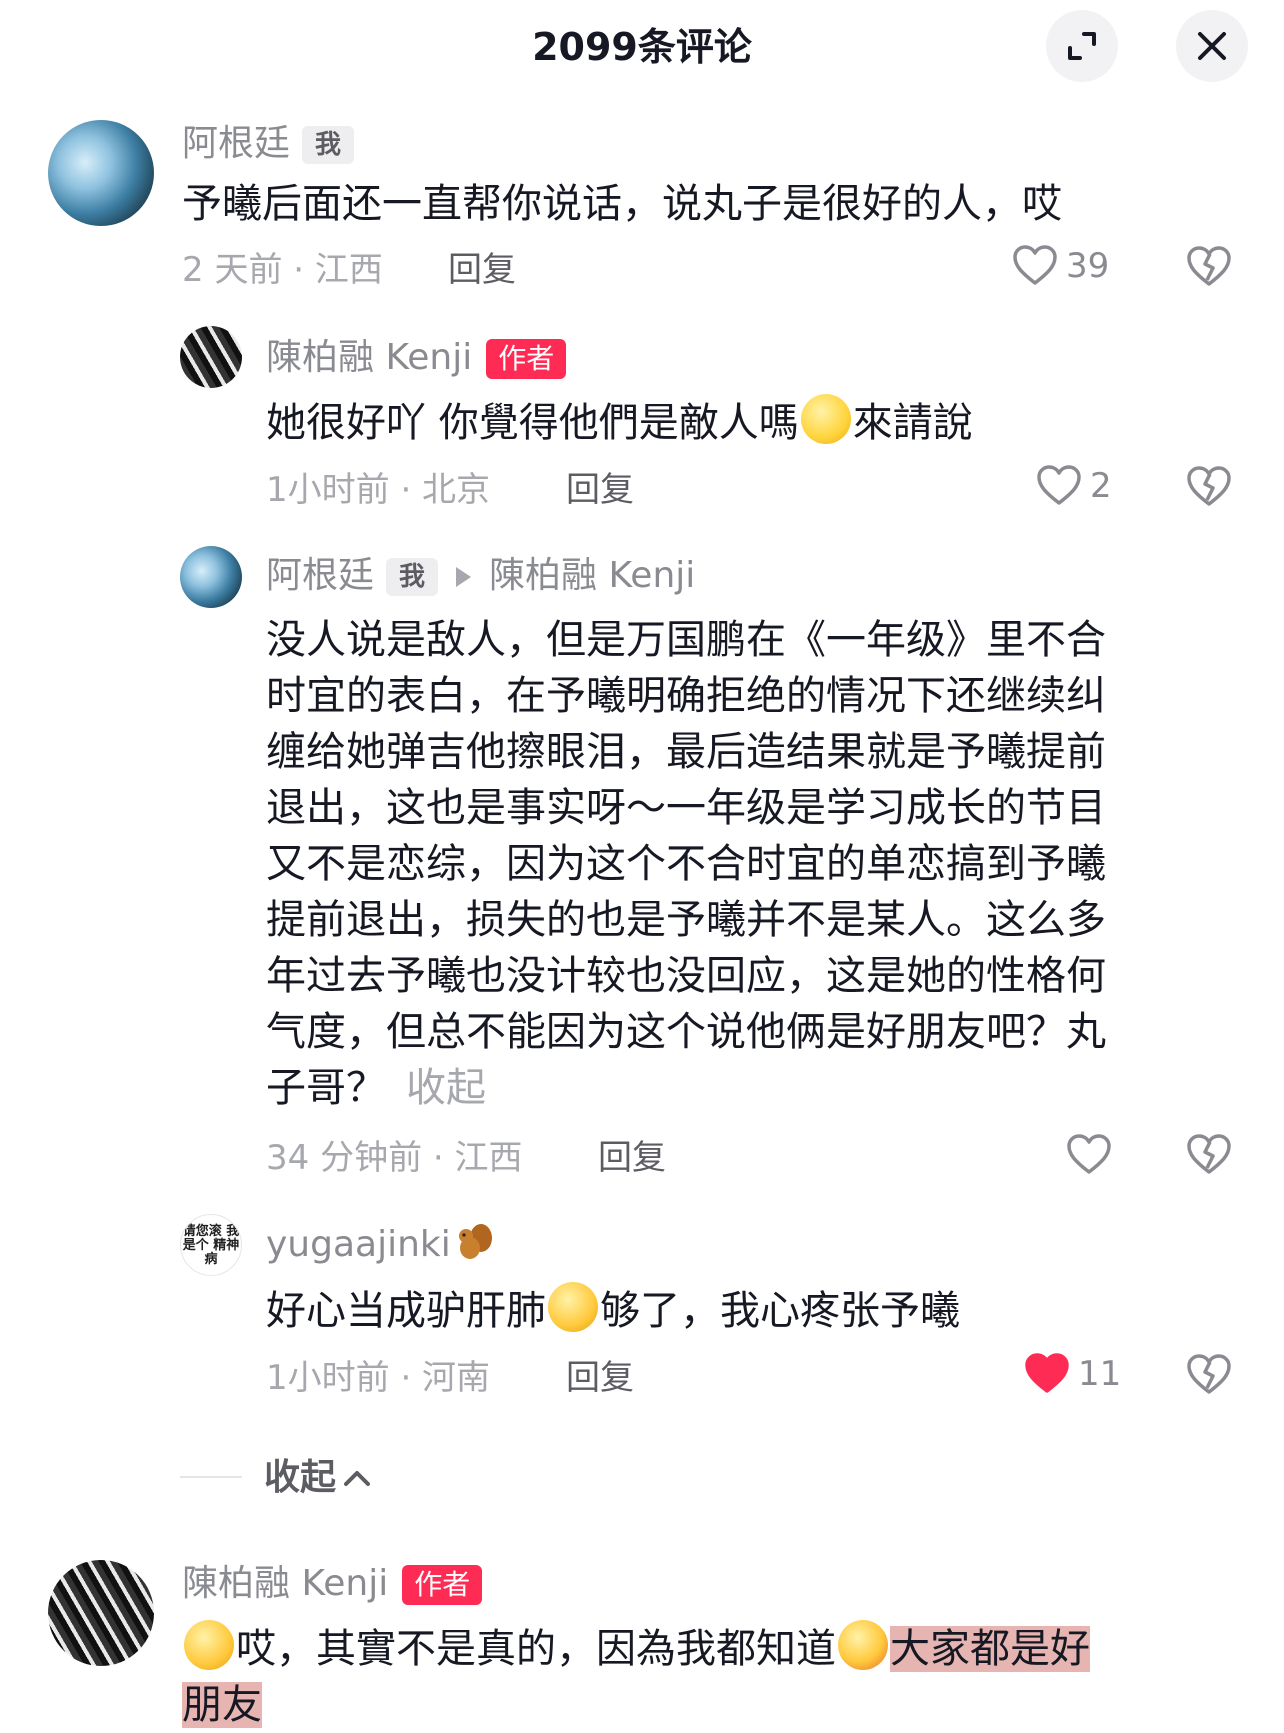 This screenshot has width=1284, height=1733. Describe the element at coordinates (222, 1705) in the screenshot. I see `highlighted-text: 朋友` at that location.